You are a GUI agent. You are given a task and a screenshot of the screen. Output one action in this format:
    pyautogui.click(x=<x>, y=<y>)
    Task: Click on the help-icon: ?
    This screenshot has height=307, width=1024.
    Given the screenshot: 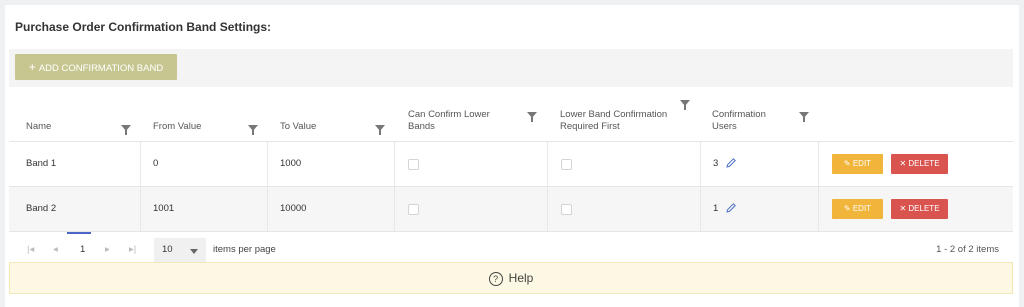 What is the action you would take?
    pyautogui.click(x=495, y=278)
    